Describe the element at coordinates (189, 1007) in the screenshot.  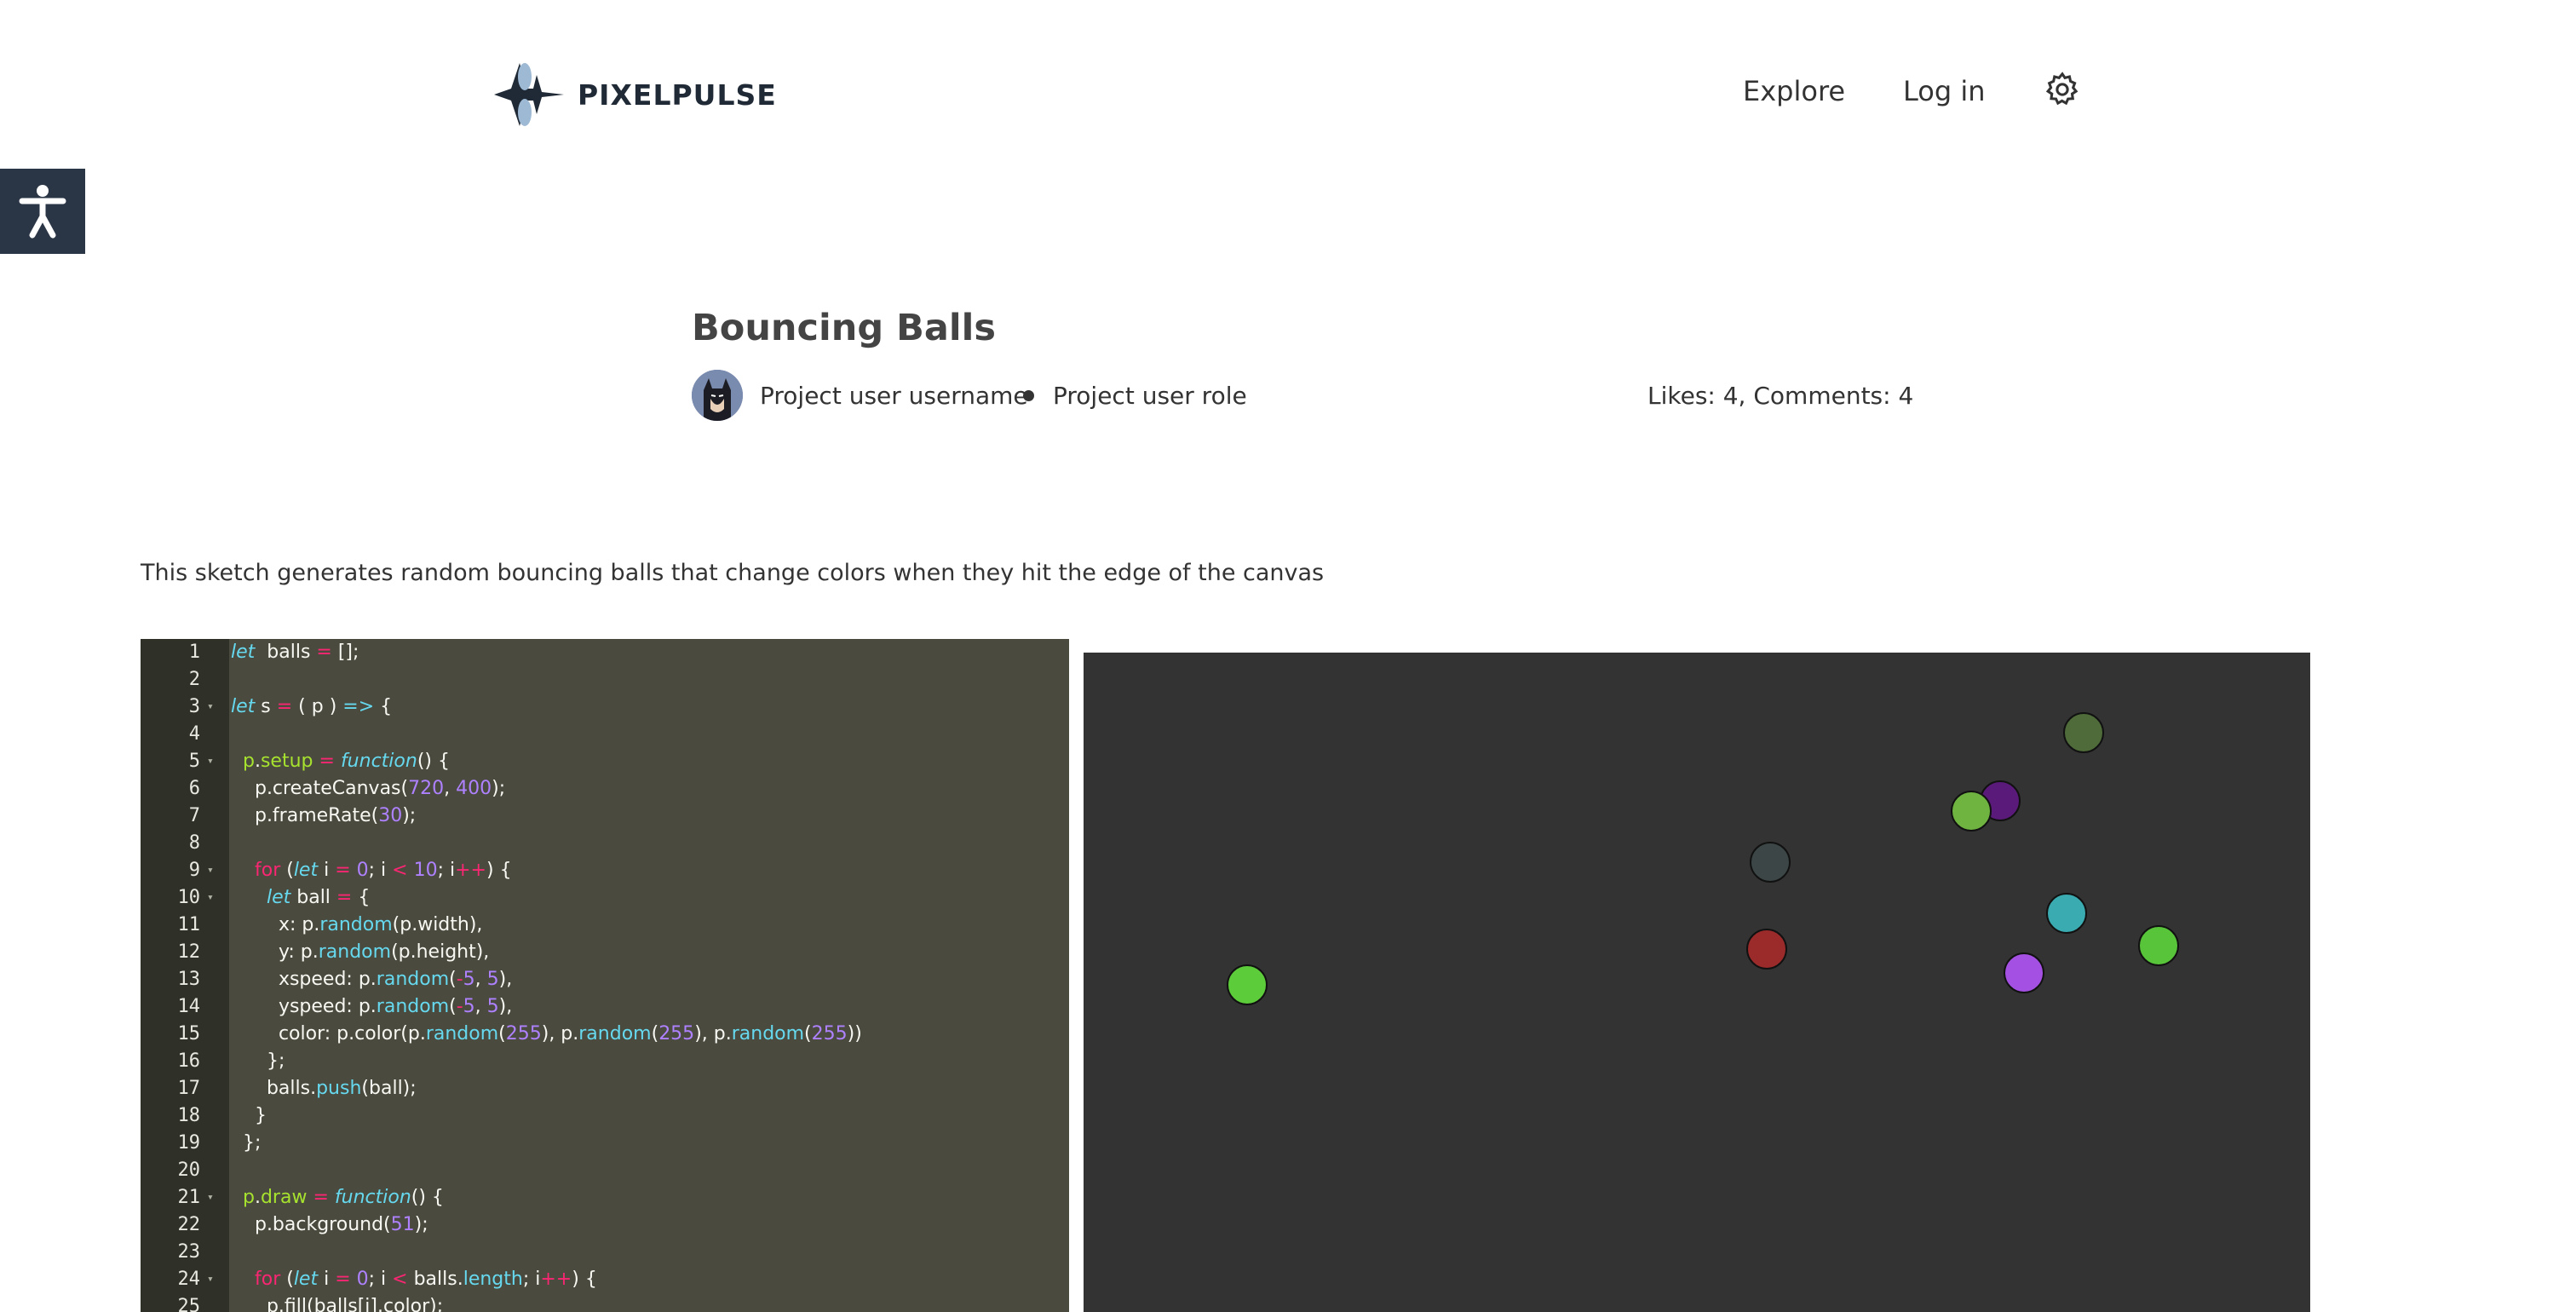
I see `line-number: 14` at that location.